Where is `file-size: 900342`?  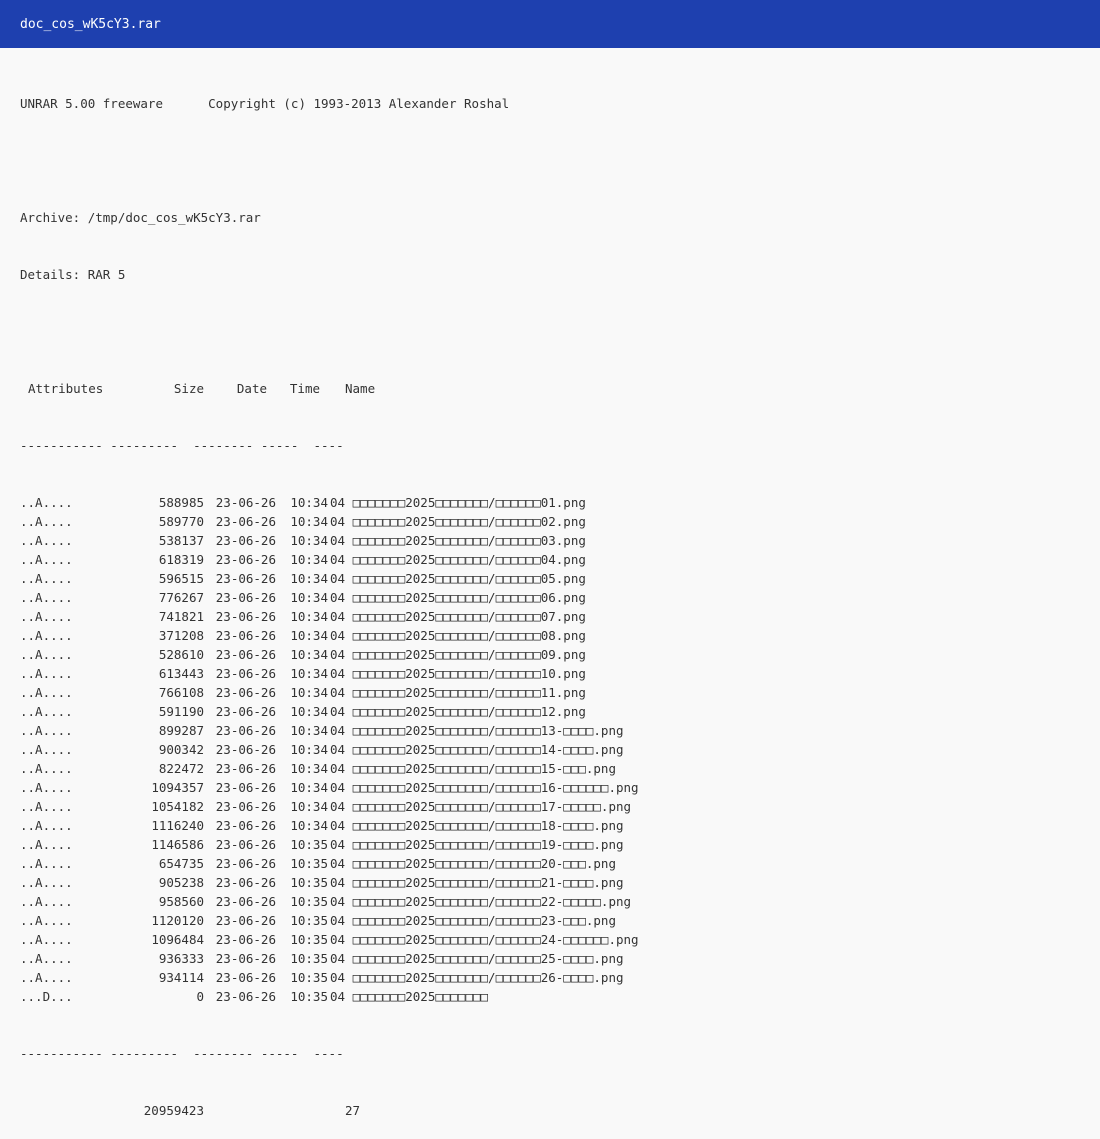 file-size: 900342 is located at coordinates (181, 749).